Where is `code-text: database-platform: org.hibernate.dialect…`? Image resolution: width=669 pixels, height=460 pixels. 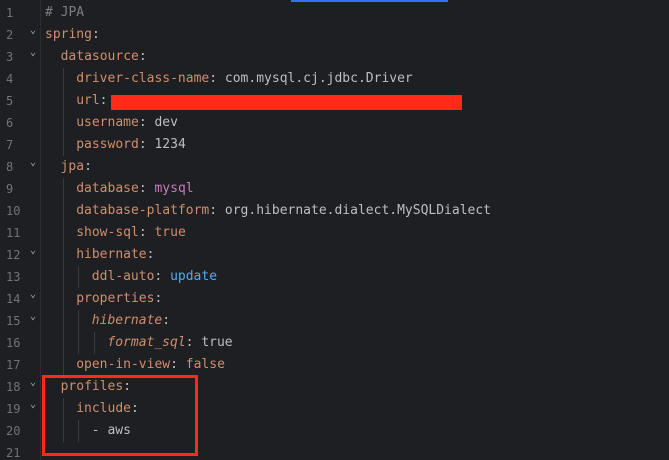 code-text: database-platform: org.hibernate.dialect… is located at coordinates (283, 211).